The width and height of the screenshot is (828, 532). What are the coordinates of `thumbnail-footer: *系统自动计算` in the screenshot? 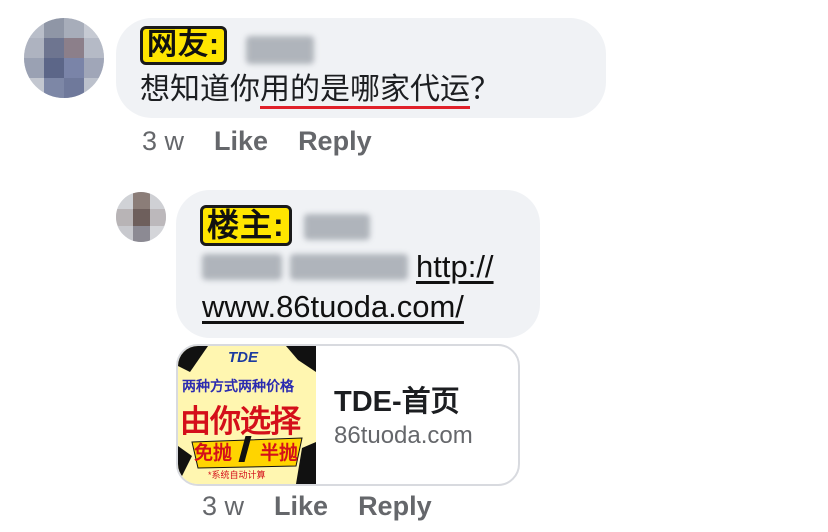 It's located at (237, 475).